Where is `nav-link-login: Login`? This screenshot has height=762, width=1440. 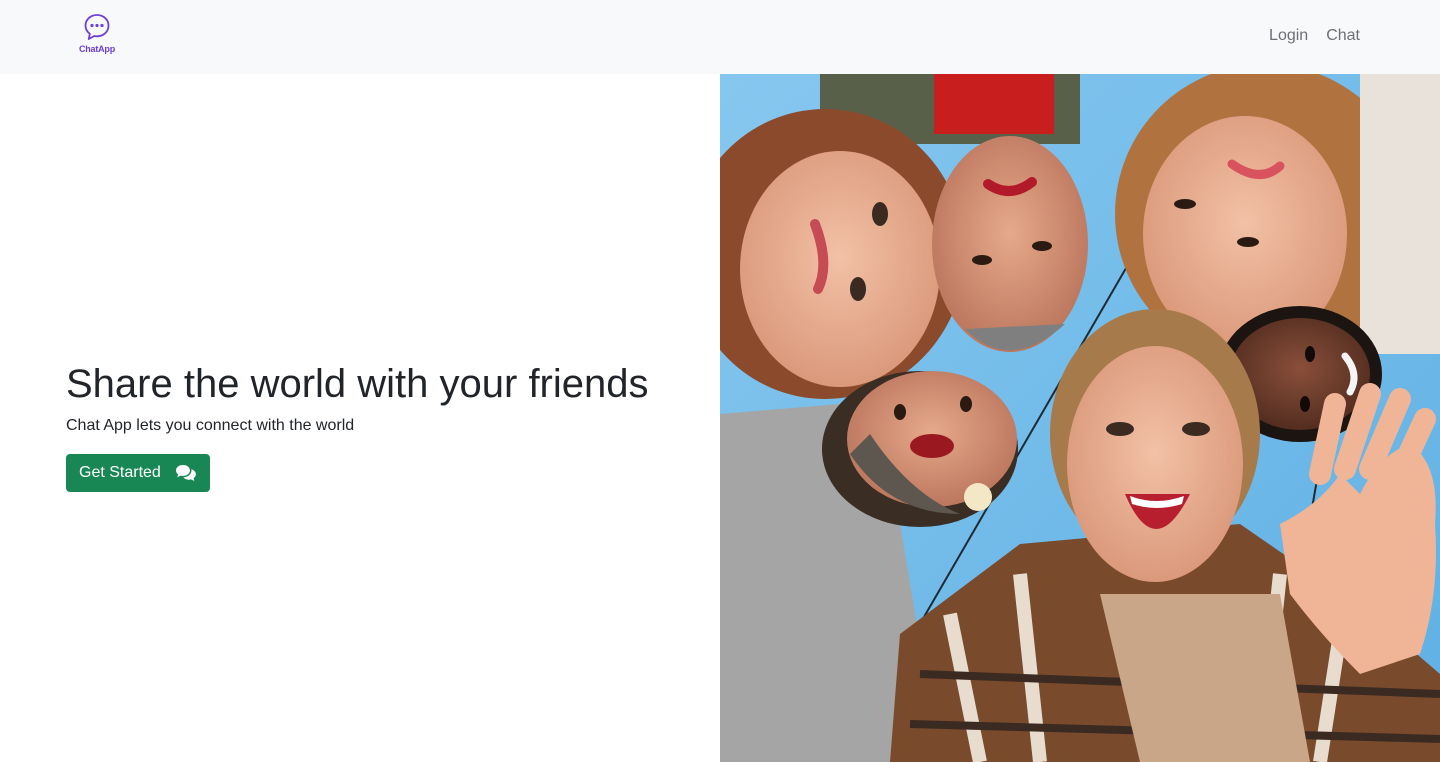
nav-link-login: Login is located at coordinates (1288, 36).